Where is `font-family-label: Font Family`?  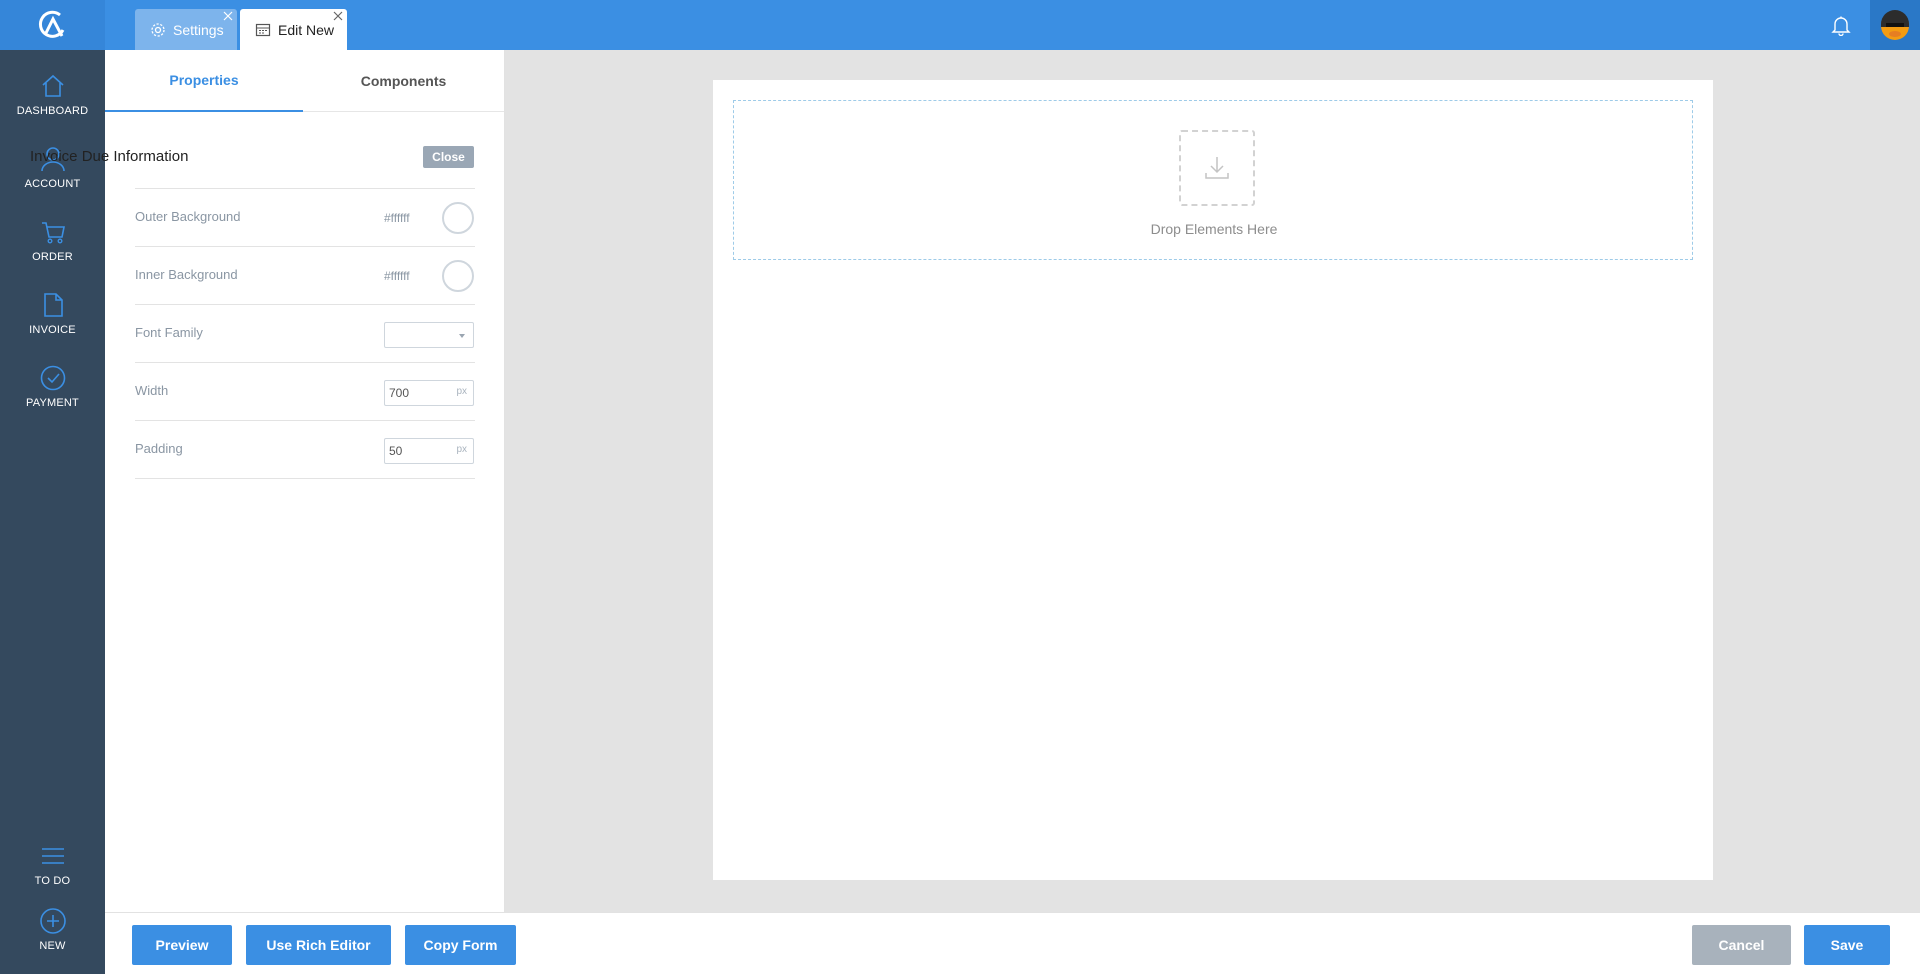
font-family-label: Font Family is located at coordinates (169, 332).